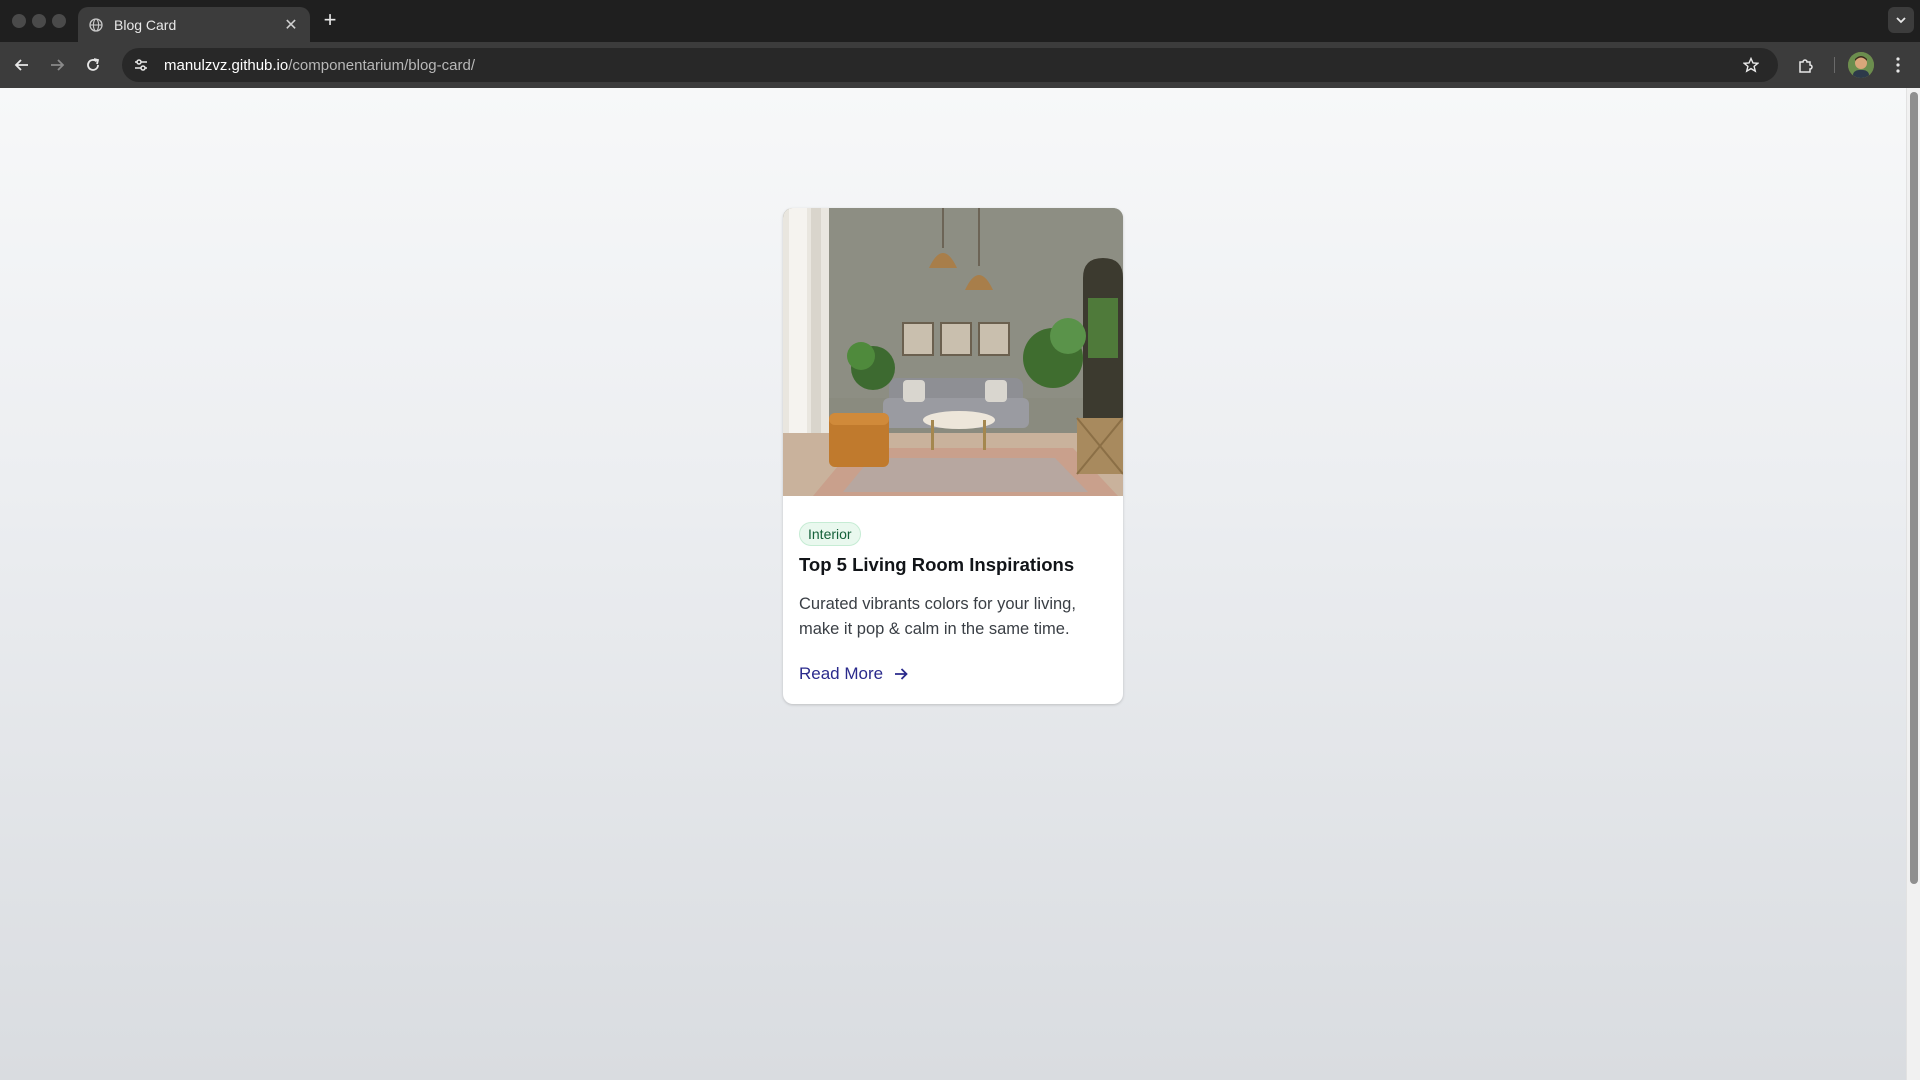 The height and width of the screenshot is (1080, 1920). Describe the element at coordinates (1914, 488) in the screenshot. I see `scrollbar-thumb` at that location.